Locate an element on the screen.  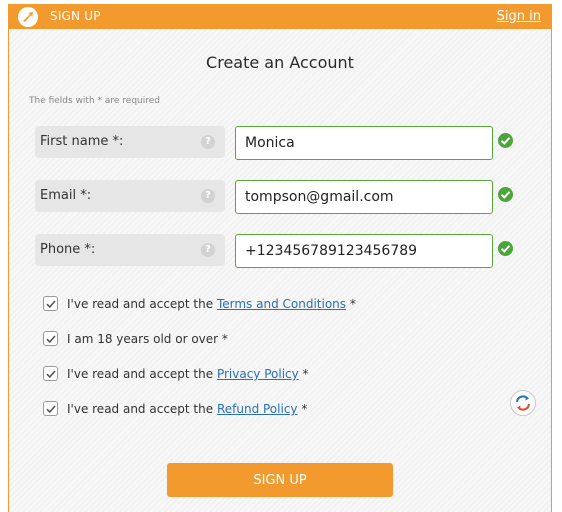
signup-header: SIGN UP Sign in is located at coordinates (280, 17).